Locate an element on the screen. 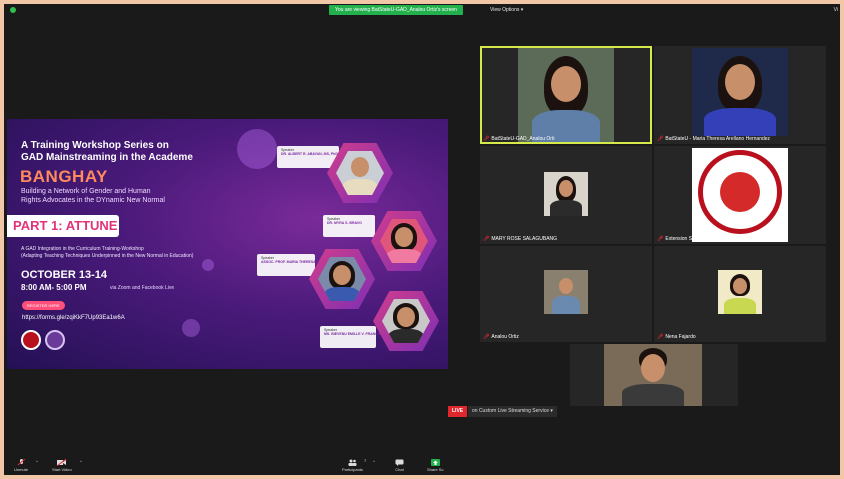 Image resolution: width=844 pixels, height=479 pixels. gad-logo-icon is located at coordinates (55, 340).